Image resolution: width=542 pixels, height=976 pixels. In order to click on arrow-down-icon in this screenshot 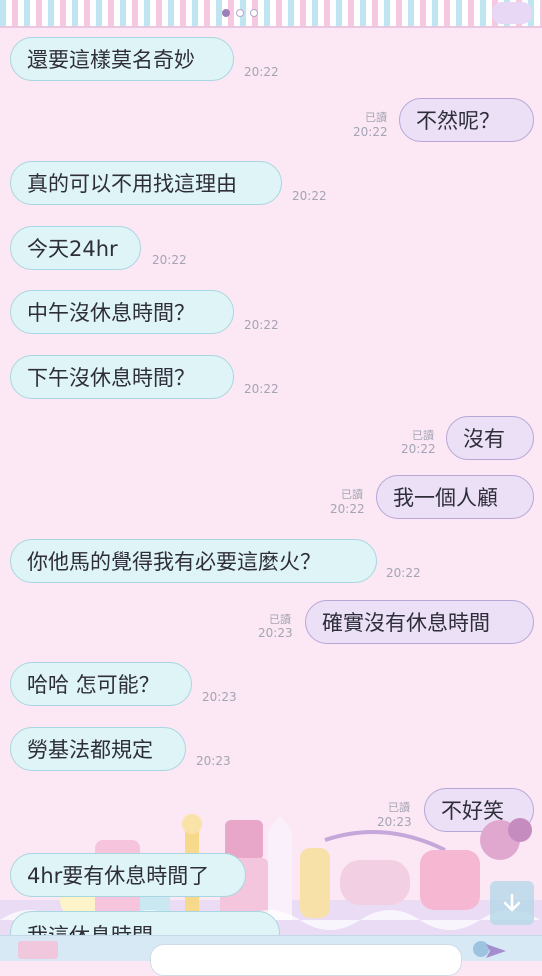, I will do `click(512, 902)`.